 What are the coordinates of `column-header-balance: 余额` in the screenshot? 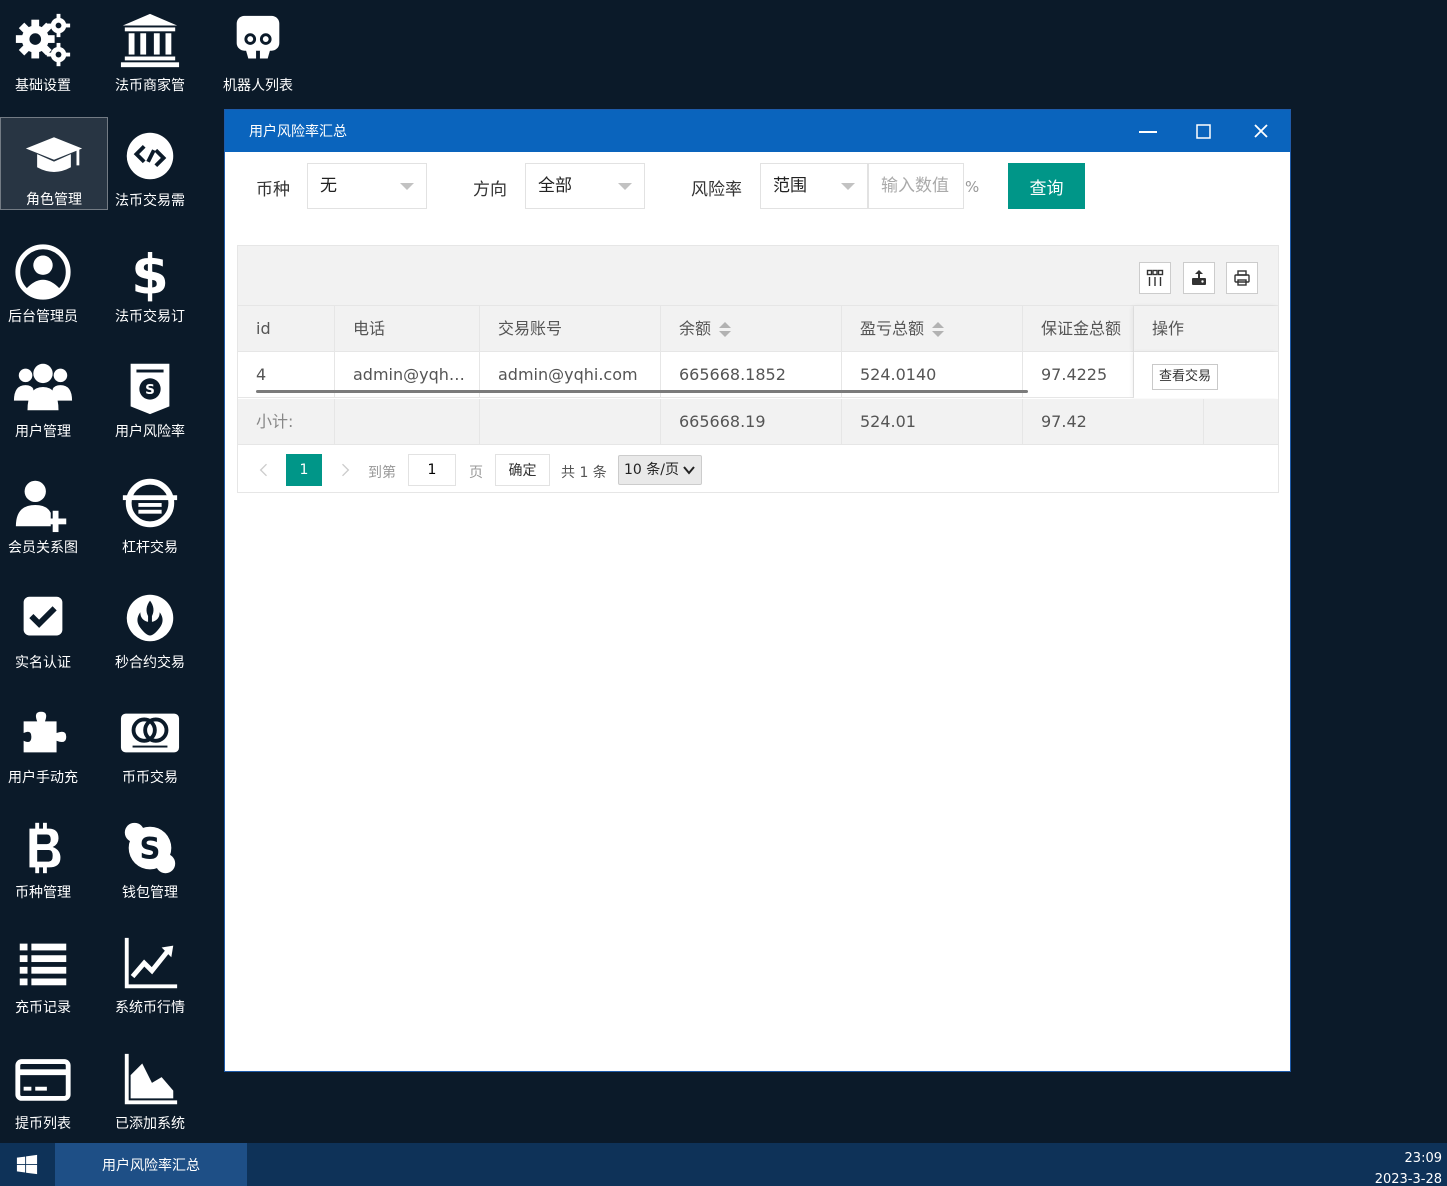 It's located at (751, 329).